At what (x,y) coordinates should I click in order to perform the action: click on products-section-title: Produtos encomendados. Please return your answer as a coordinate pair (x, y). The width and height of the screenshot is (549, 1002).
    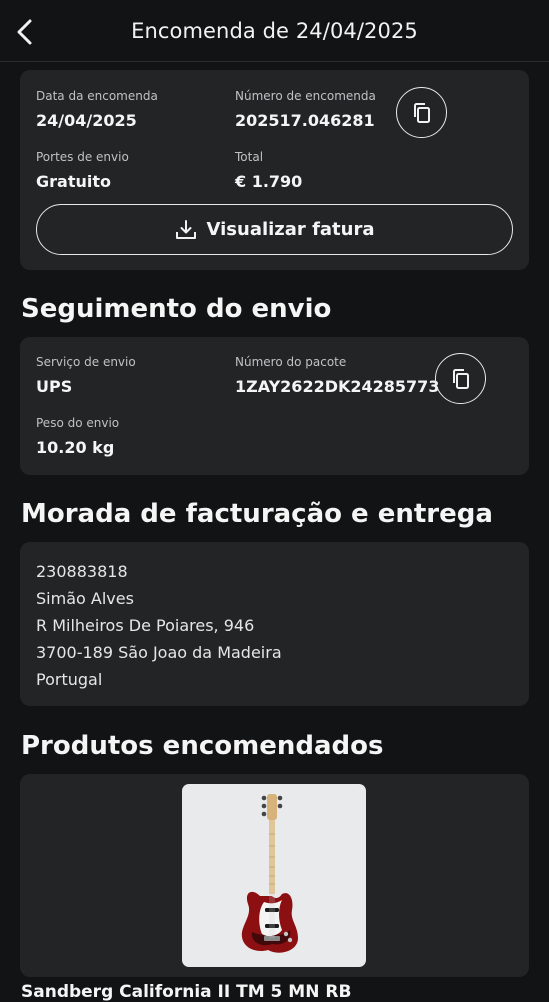
    Looking at the image, I should click on (202, 746).